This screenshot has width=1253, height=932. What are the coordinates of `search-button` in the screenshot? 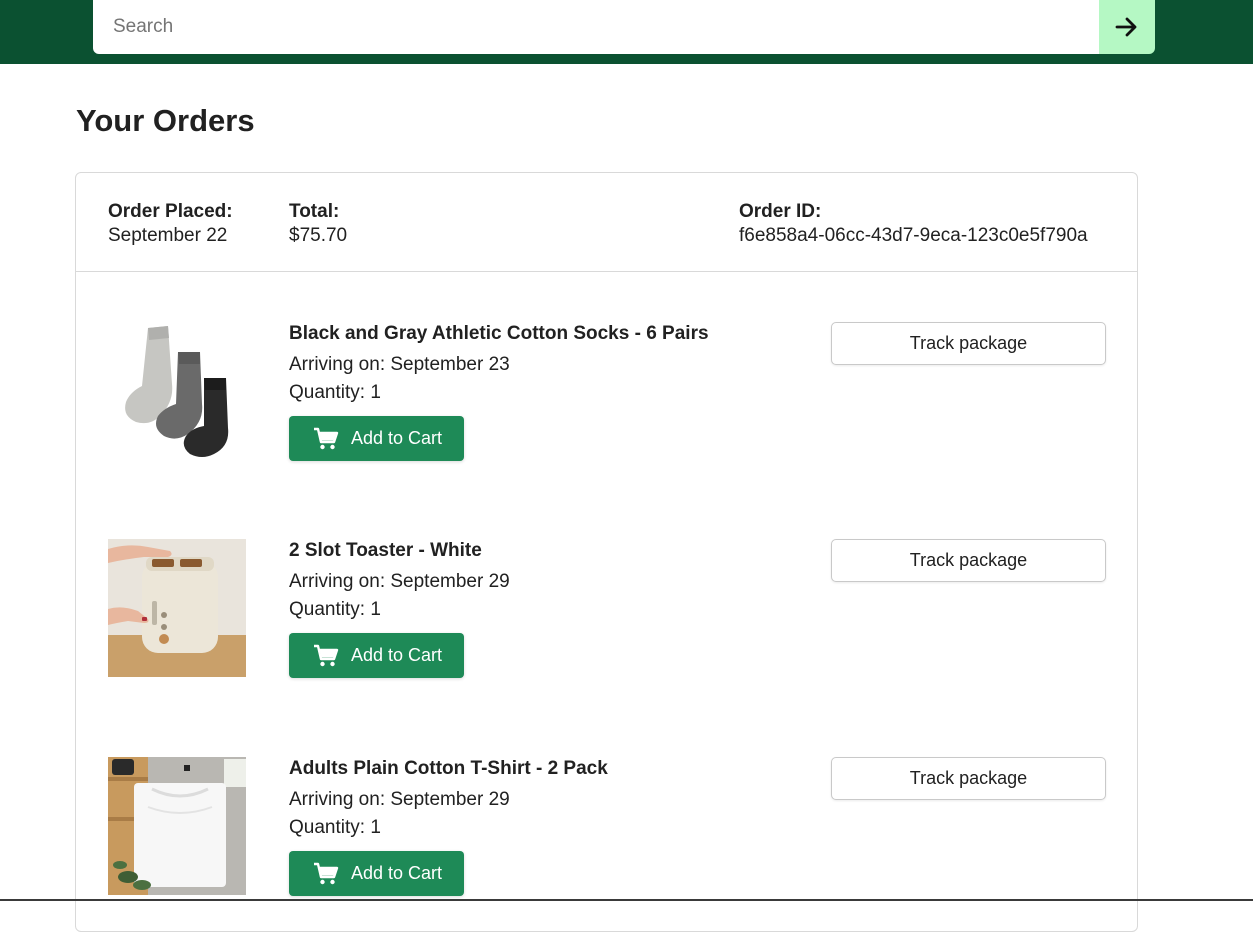 It's located at (1127, 27).